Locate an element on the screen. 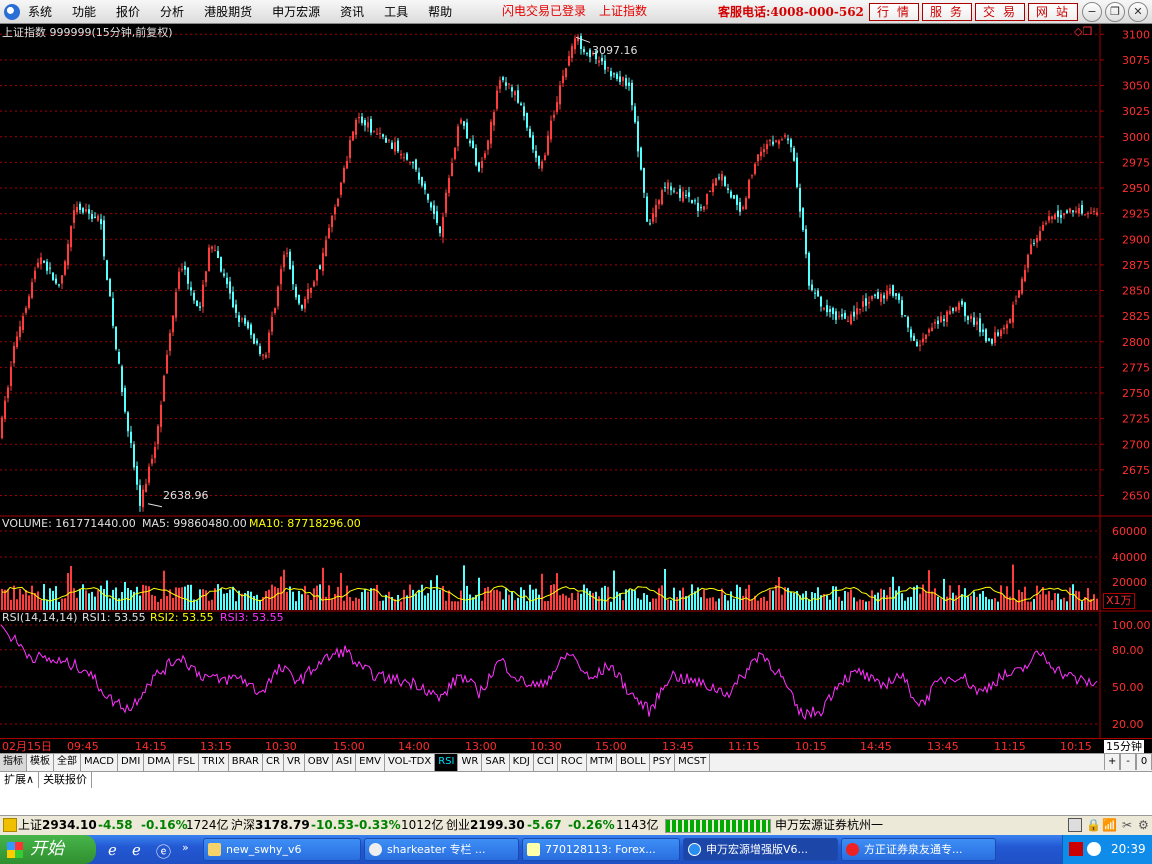 This screenshot has height=864, width=1152. ie-icon: ℯ is located at coordinates (112, 850).